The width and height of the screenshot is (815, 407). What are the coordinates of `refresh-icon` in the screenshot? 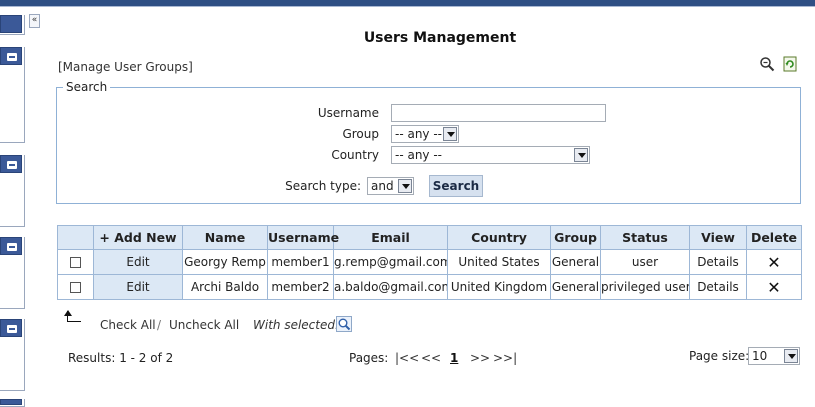 It's located at (790, 64).